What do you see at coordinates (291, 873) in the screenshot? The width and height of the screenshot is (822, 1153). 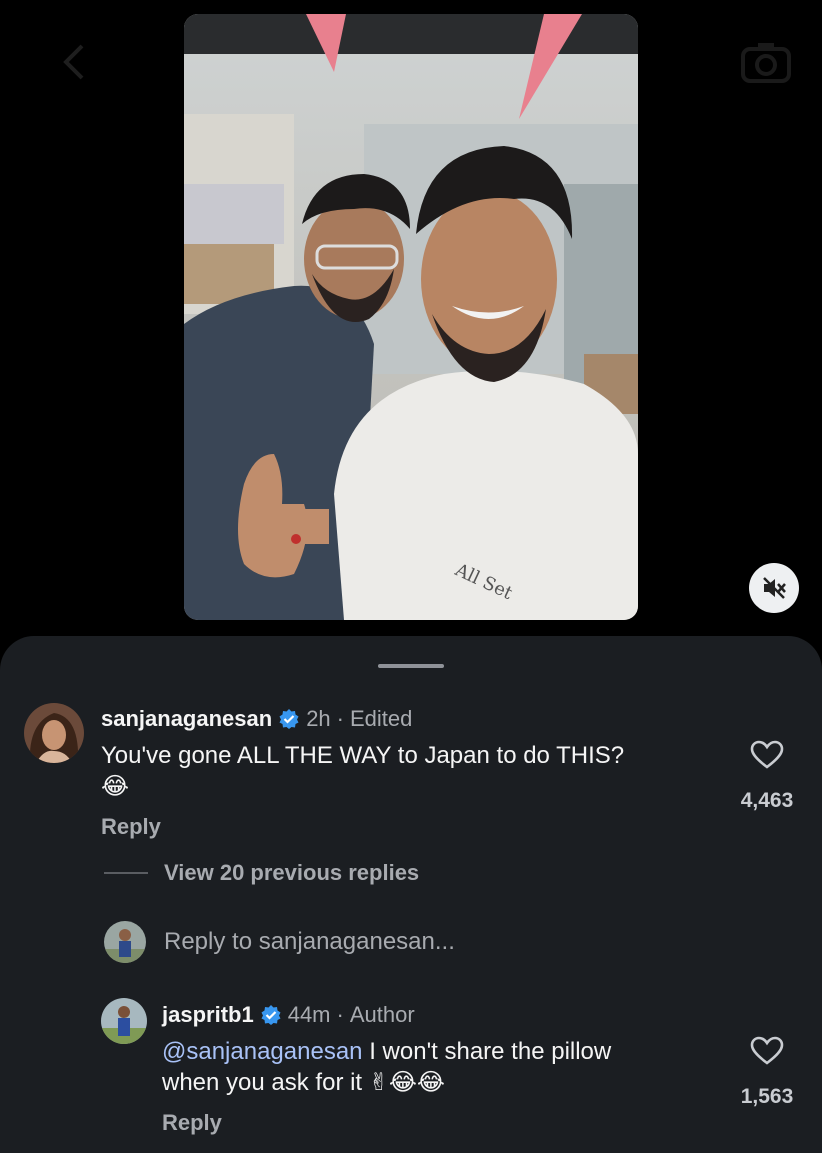 I see `view-previous-replies-button: View 20 previous replies` at bounding box center [291, 873].